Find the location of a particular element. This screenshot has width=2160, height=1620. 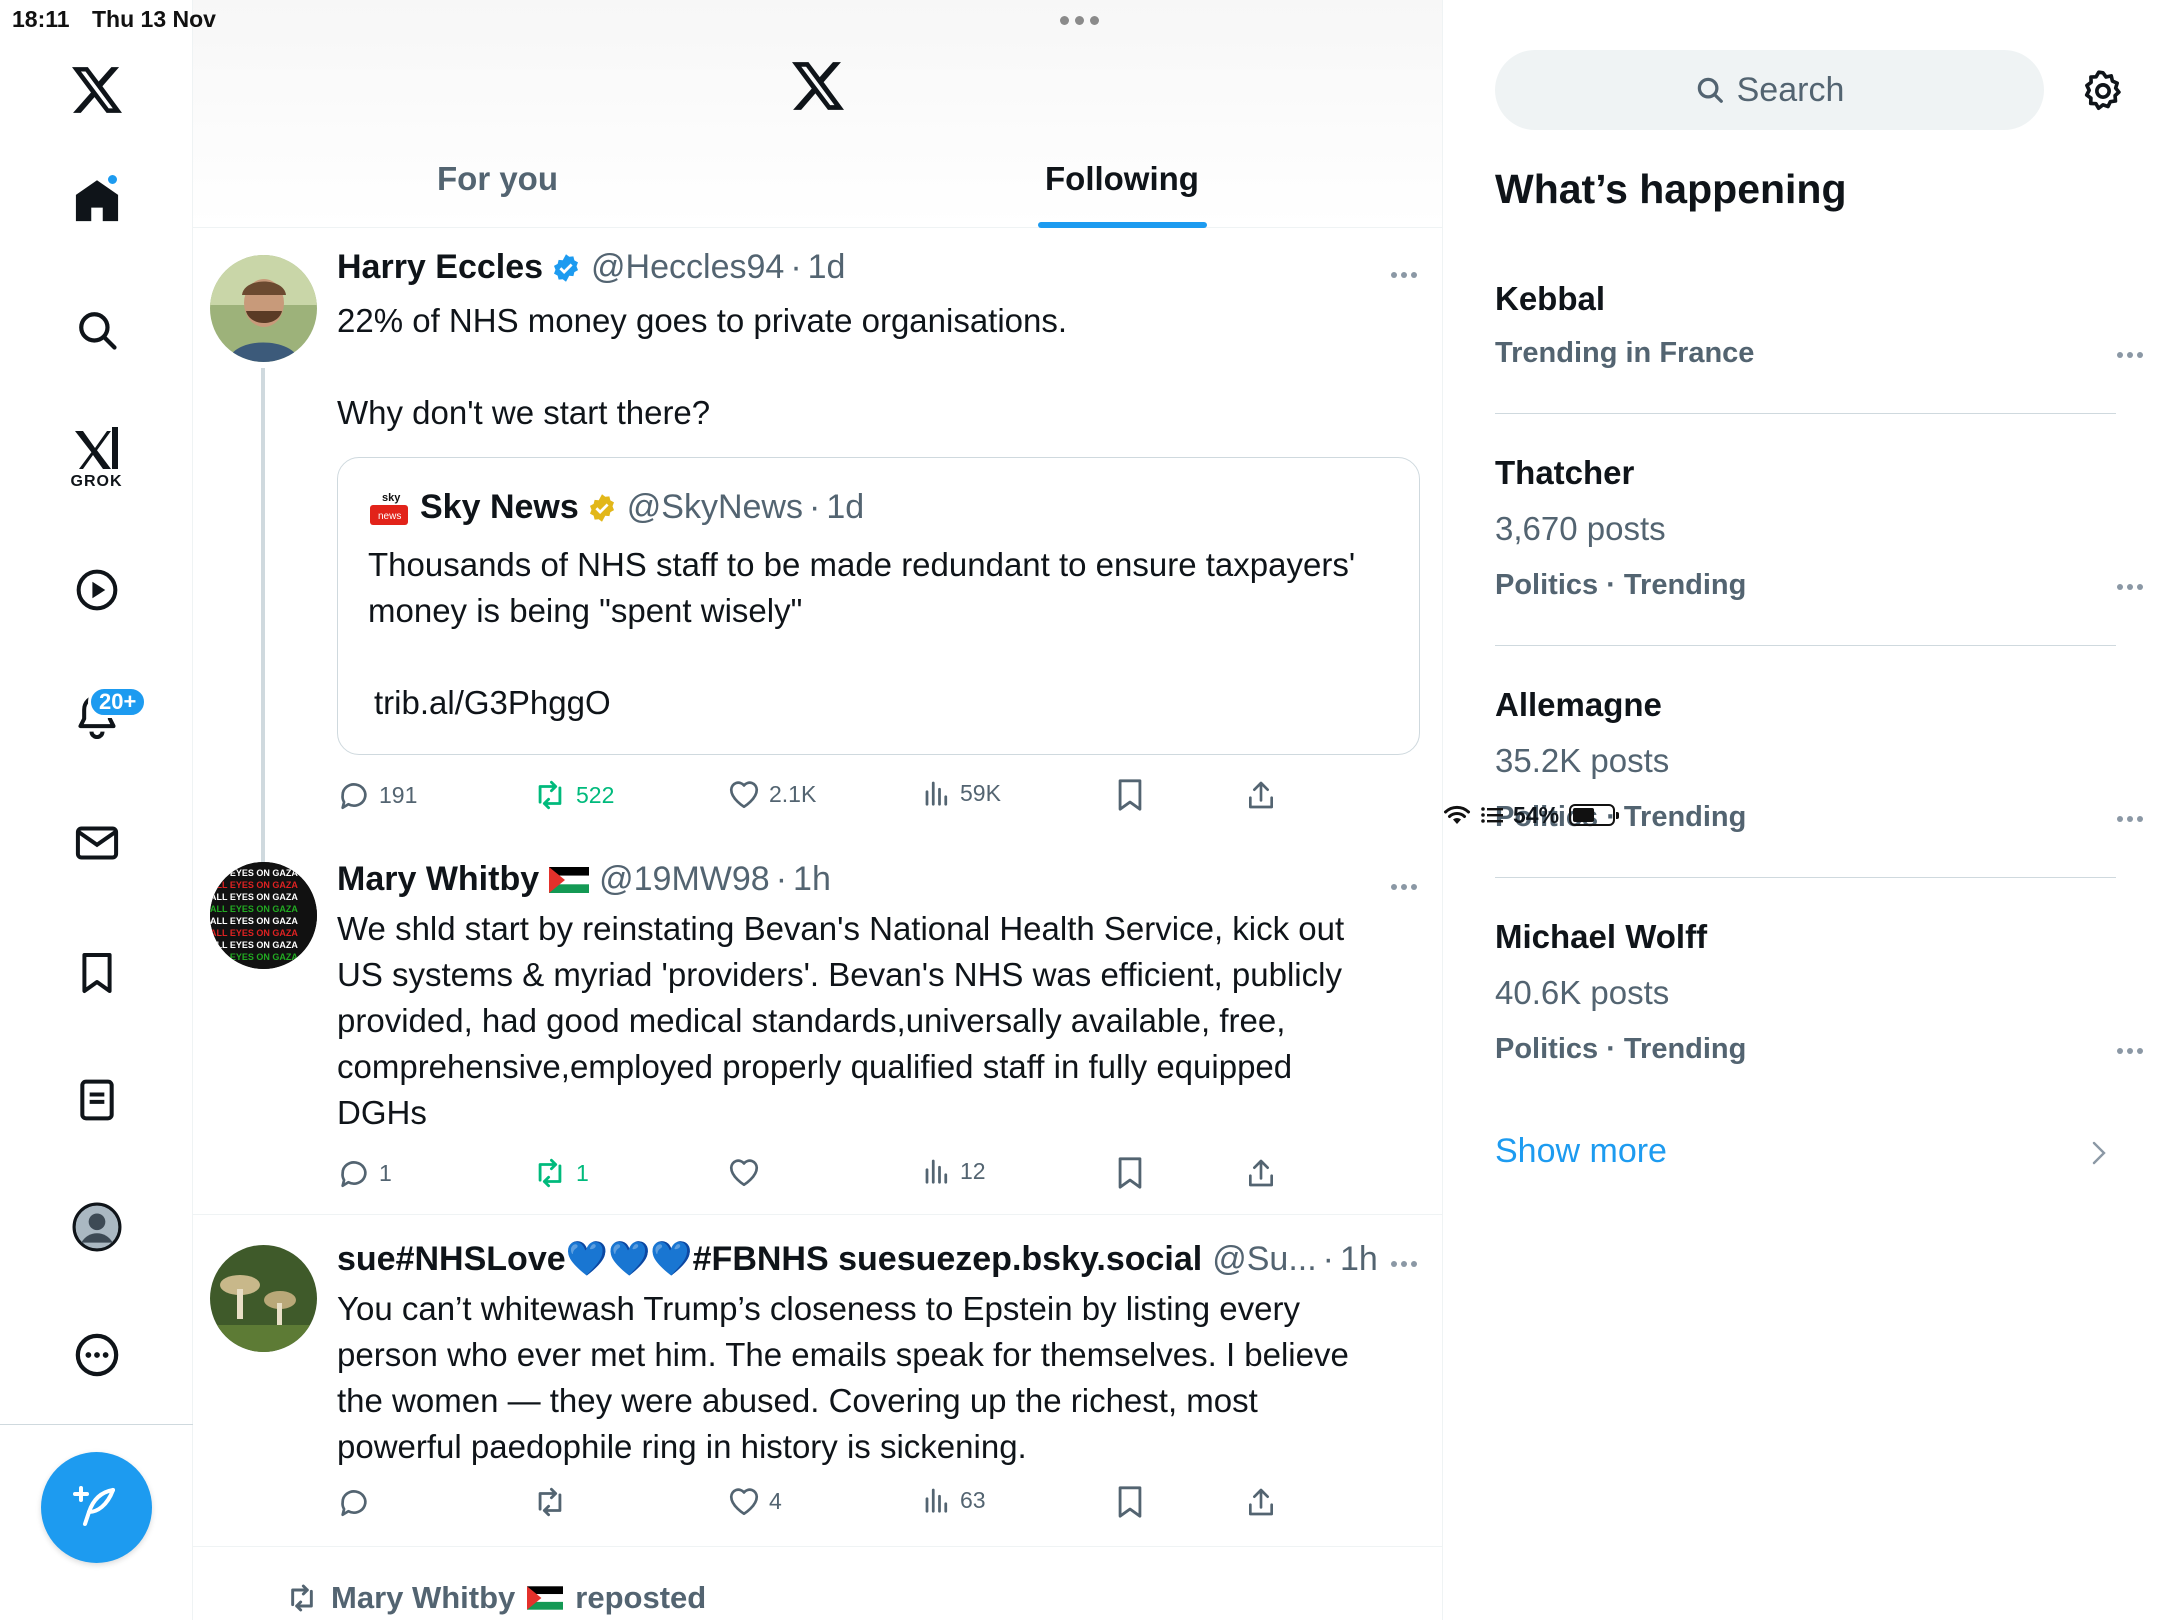

tab-following: Following is located at coordinates (1122, 179).